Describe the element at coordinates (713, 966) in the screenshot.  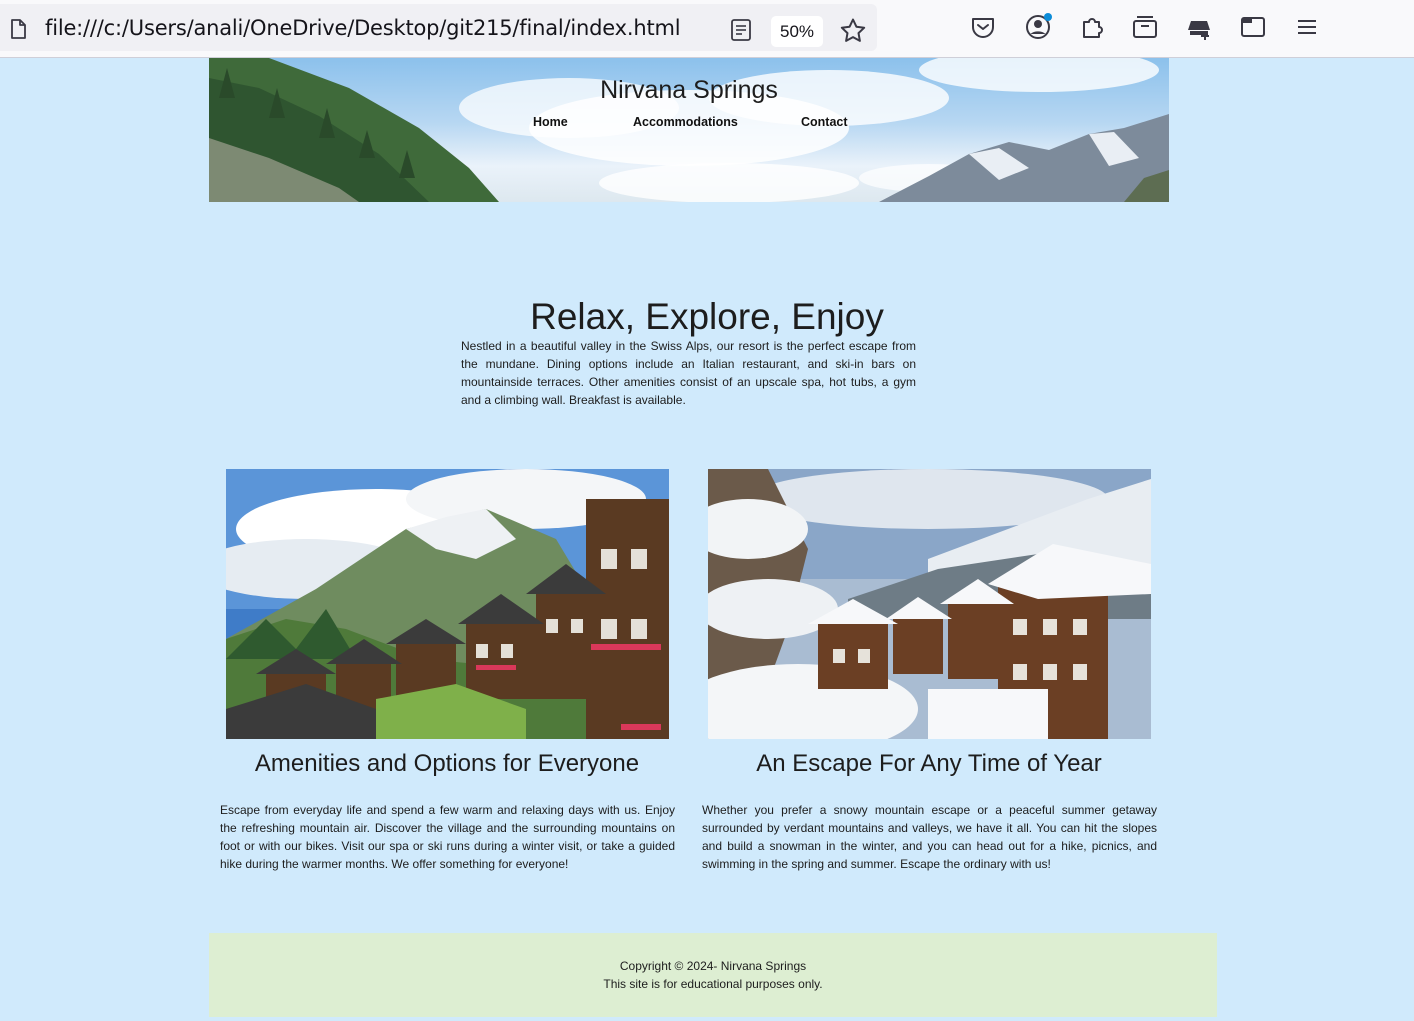
I see `footer-copyright: Copyright © 2024- Nirvana Springs` at that location.